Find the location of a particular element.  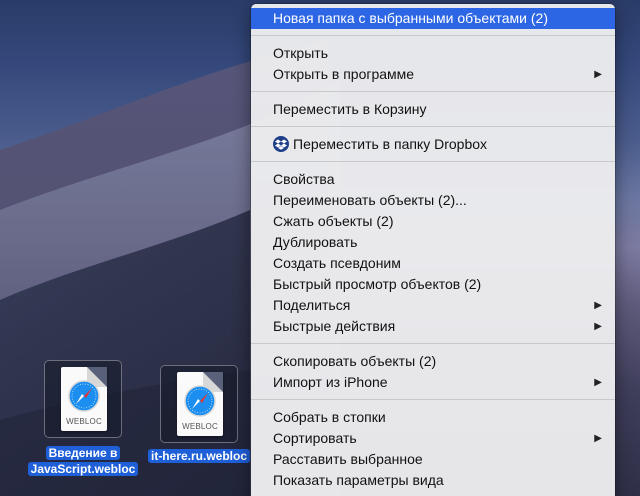

menu-item-4-3: Дублировать is located at coordinates (433, 242).